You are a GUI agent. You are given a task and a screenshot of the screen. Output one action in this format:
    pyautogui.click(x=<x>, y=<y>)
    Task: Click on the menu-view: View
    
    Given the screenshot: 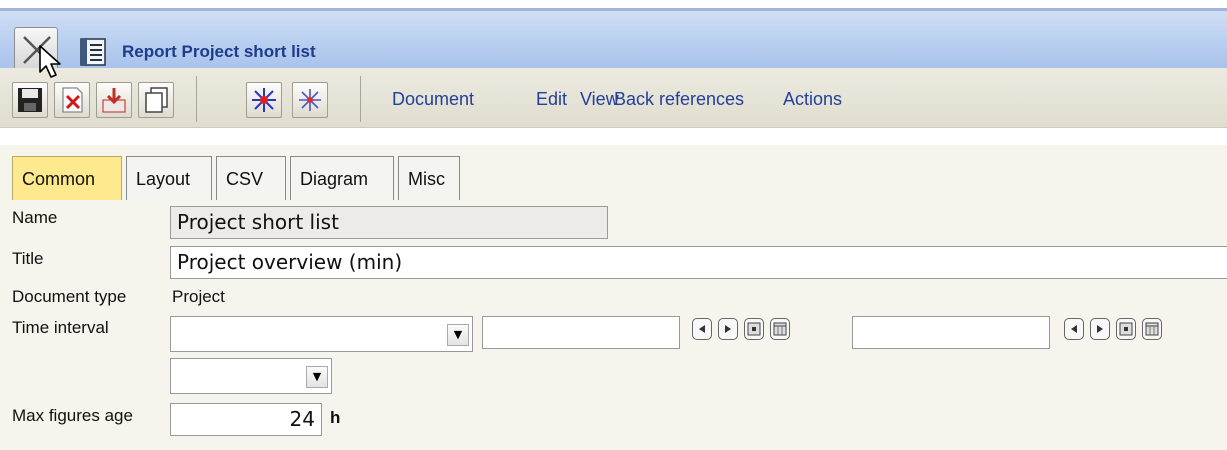 What is the action you would take?
    pyautogui.click(x=599, y=99)
    